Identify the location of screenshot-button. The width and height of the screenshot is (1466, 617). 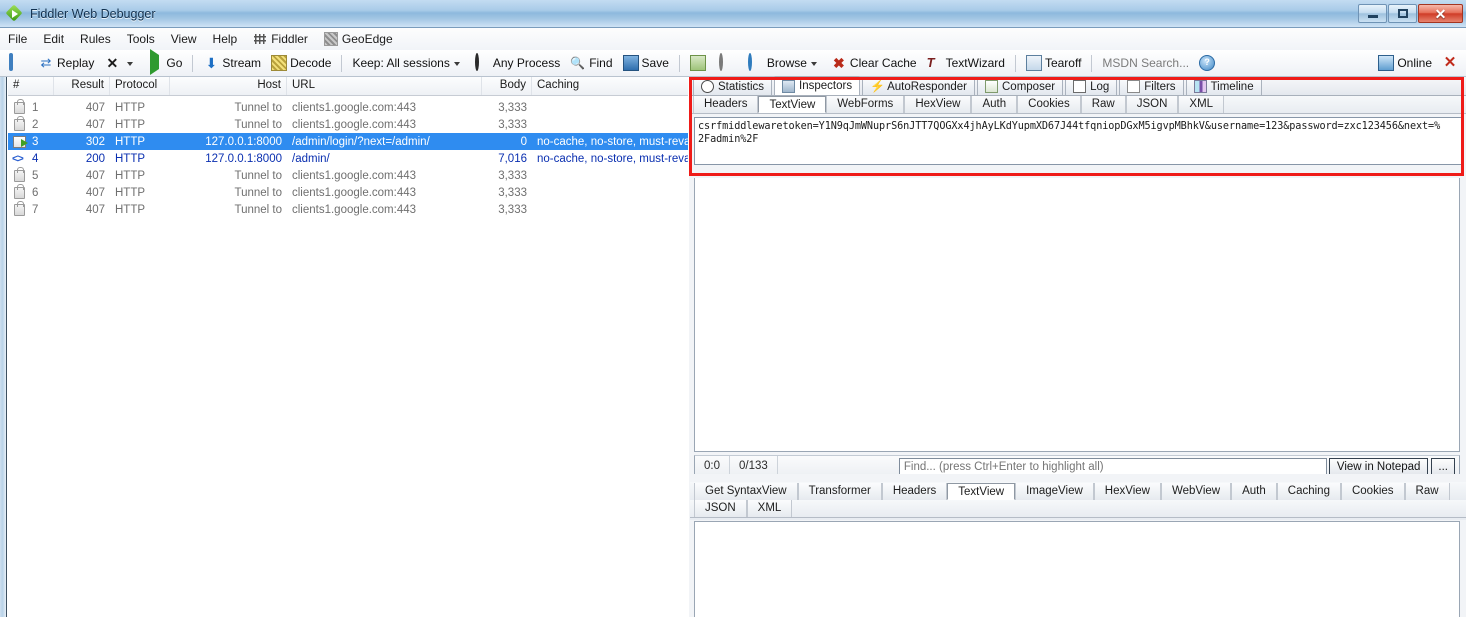
(699, 63).